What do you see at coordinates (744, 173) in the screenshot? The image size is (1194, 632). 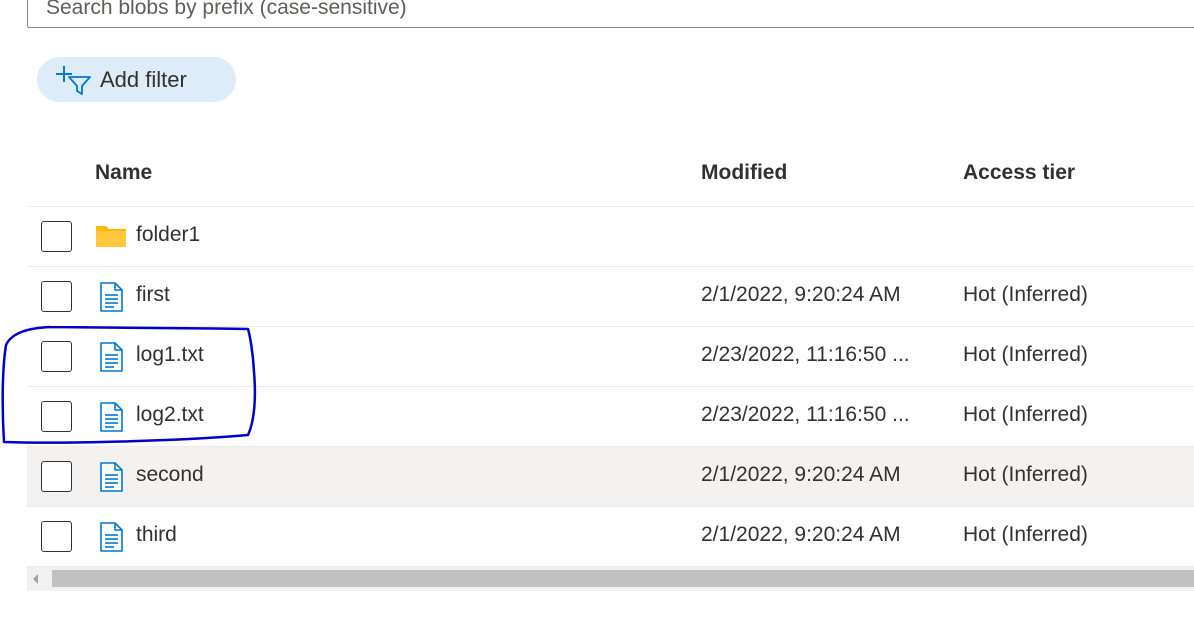 I see `column-header-modified: Modified` at bounding box center [744, 173].